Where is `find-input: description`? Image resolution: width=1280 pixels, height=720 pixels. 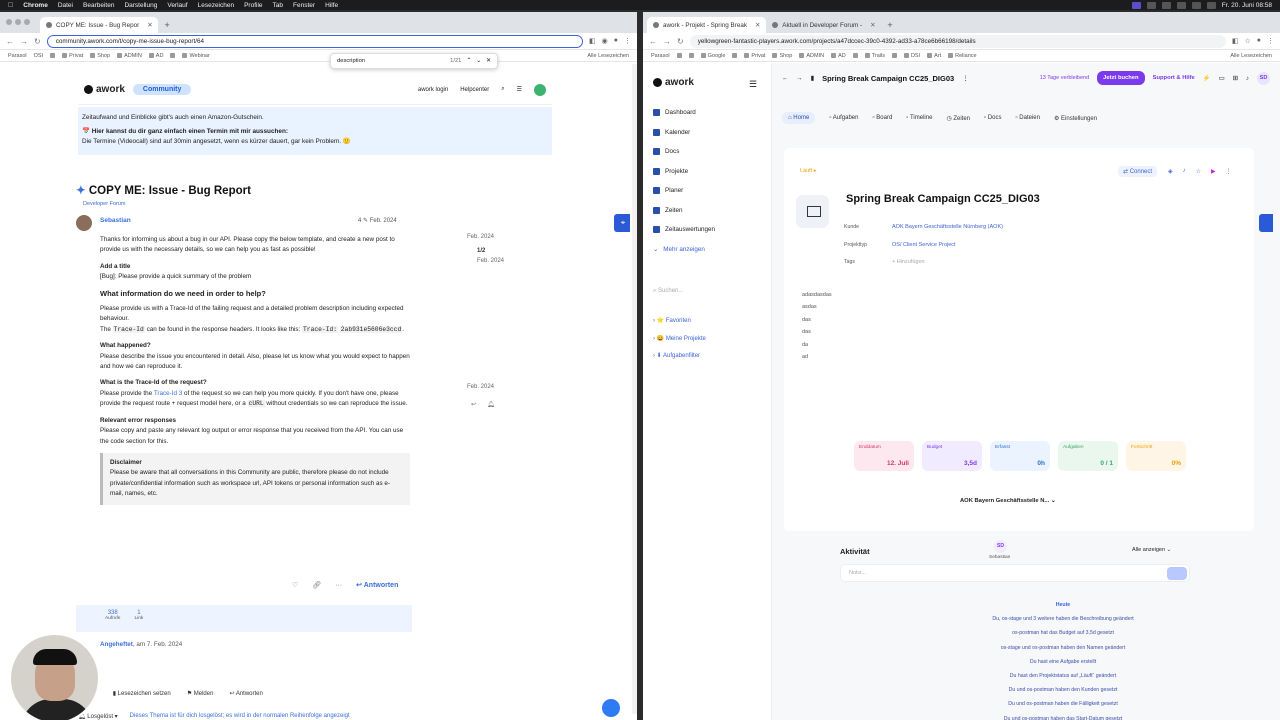
find-input: description is located at coordinates (351, 61).